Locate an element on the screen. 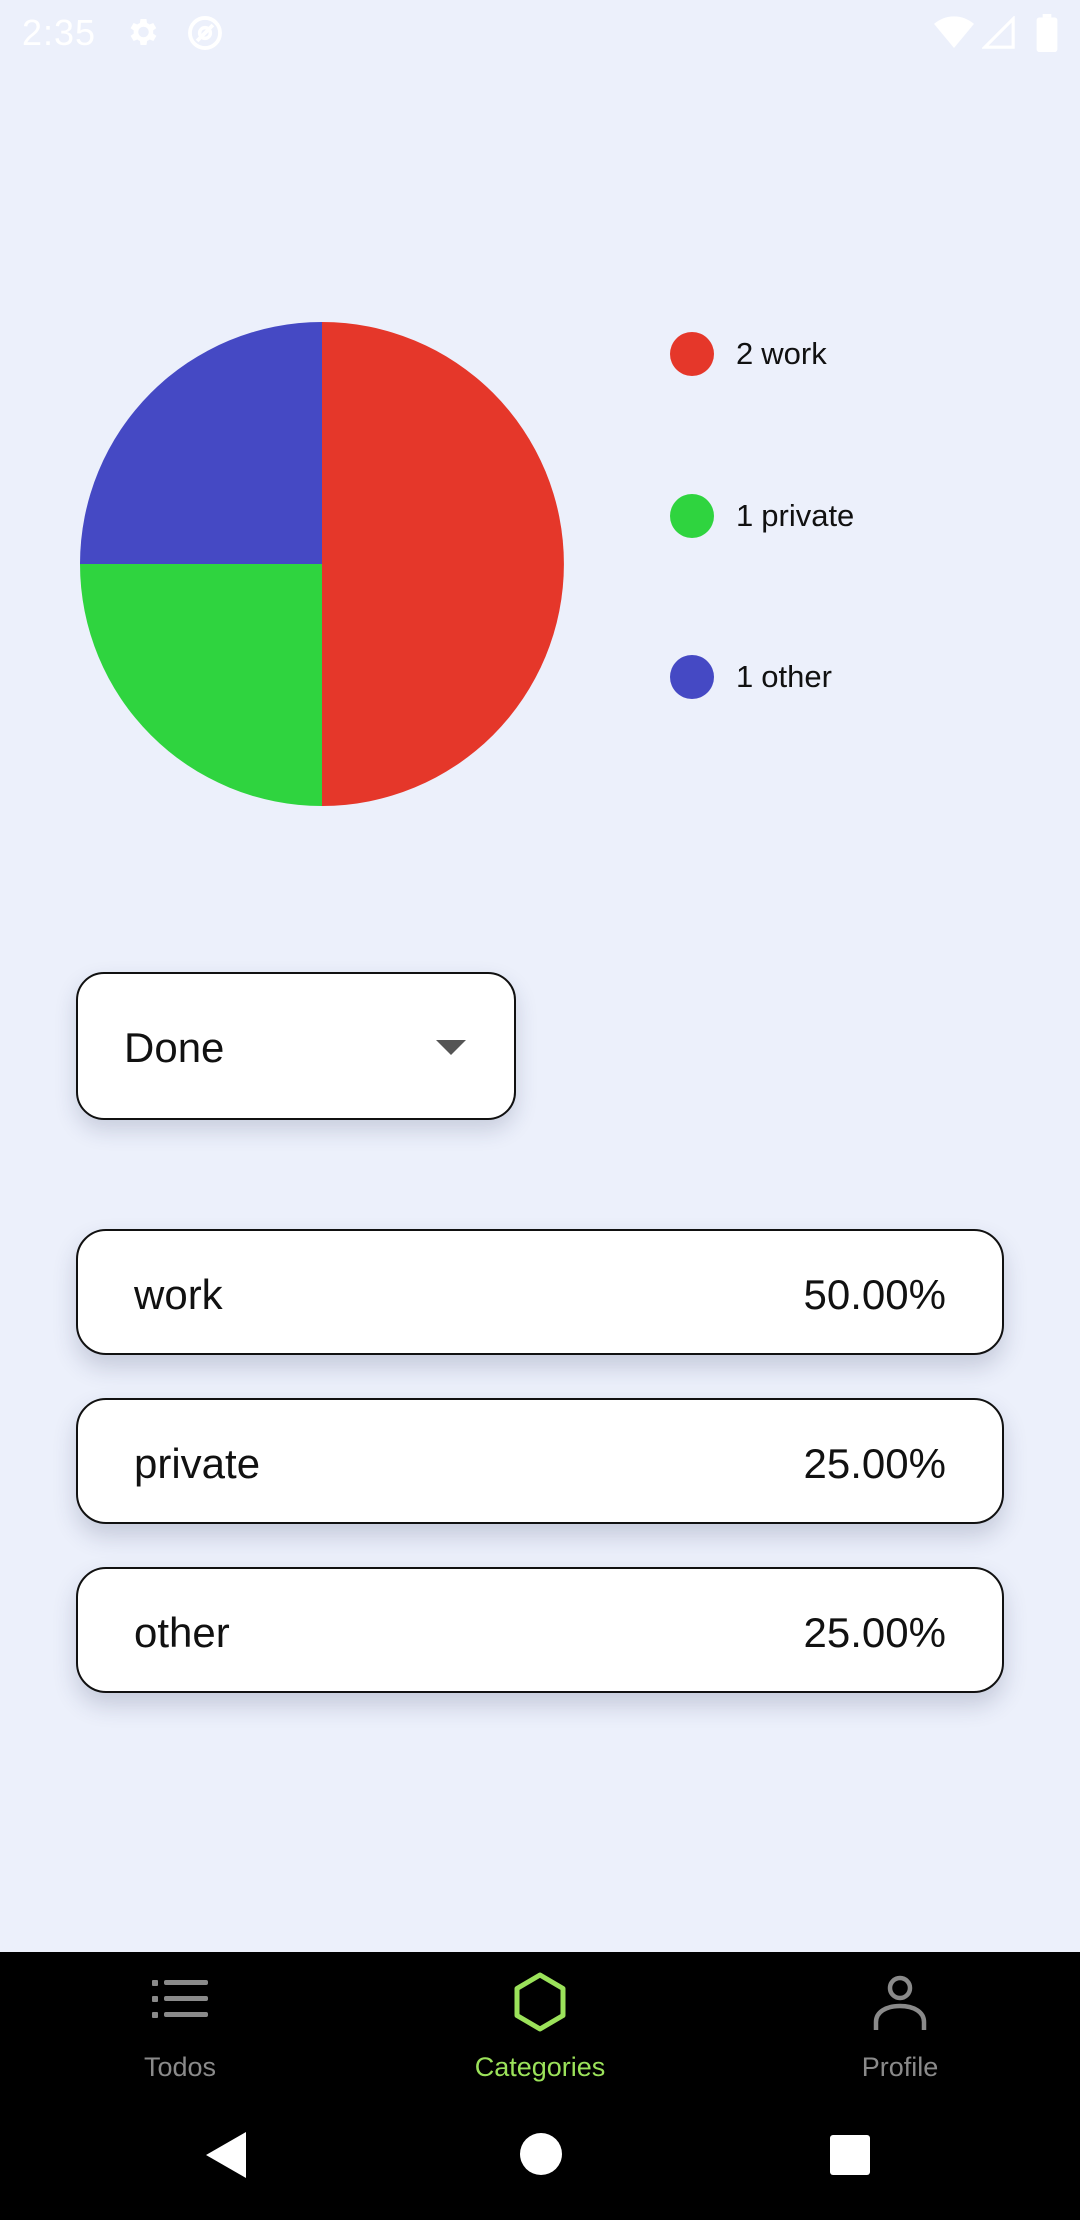 The height and width of the screenshot is (2220, 1080). legend-item-other: 1 other is located at coordinates (751, 677).